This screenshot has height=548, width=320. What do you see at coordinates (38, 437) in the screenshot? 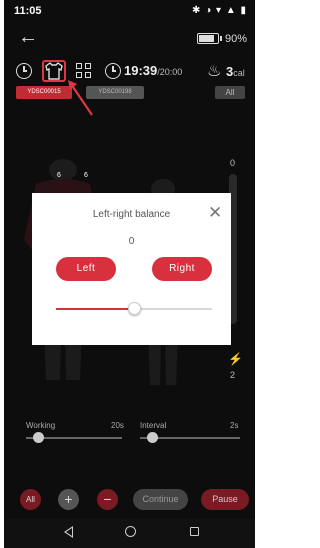
I see `working-slider-thumb` at bounding box center [38, 437].